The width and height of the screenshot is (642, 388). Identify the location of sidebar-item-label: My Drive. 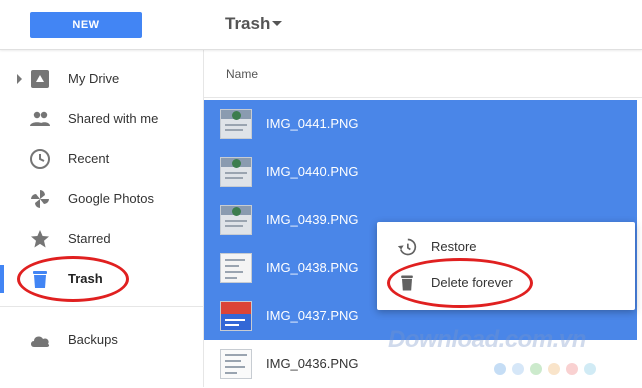
(94, 78).